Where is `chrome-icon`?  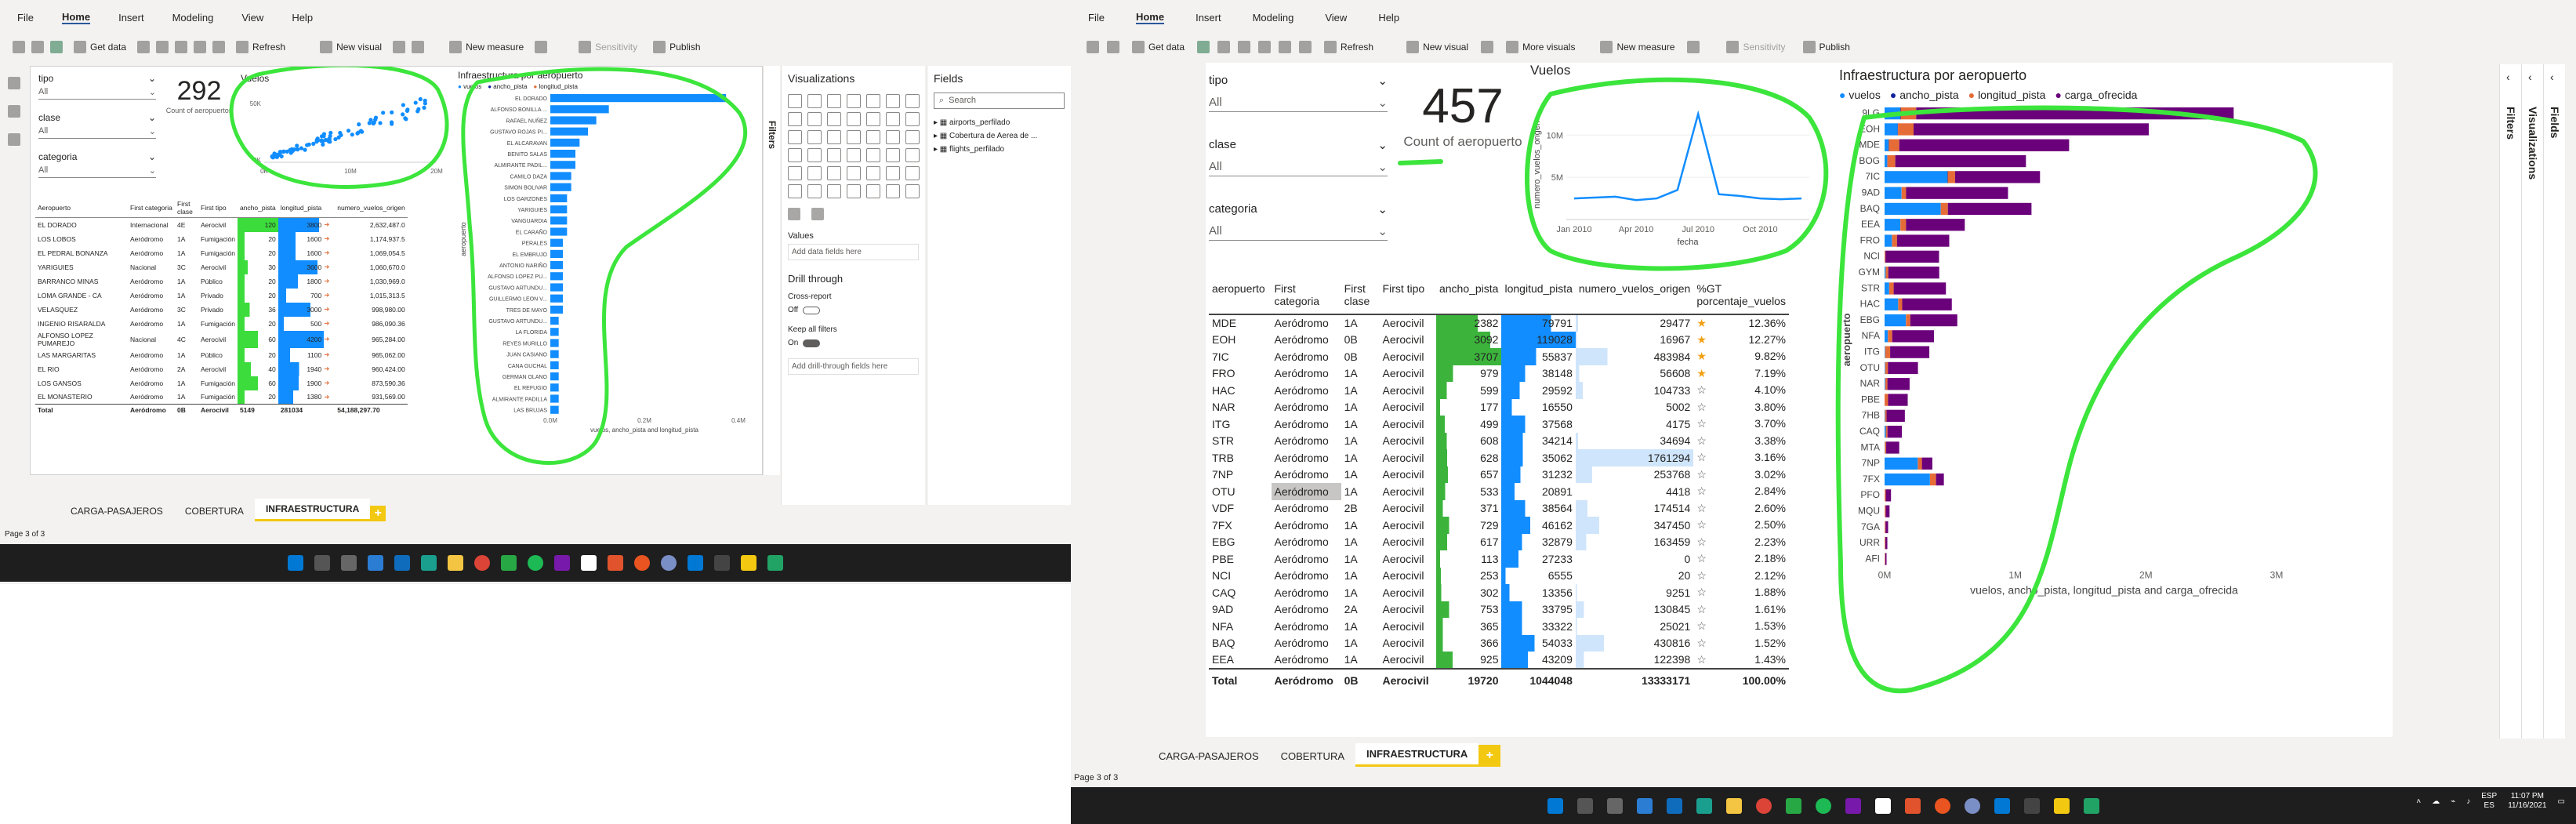
chrome-icon is located at coordinates (1764, 805).